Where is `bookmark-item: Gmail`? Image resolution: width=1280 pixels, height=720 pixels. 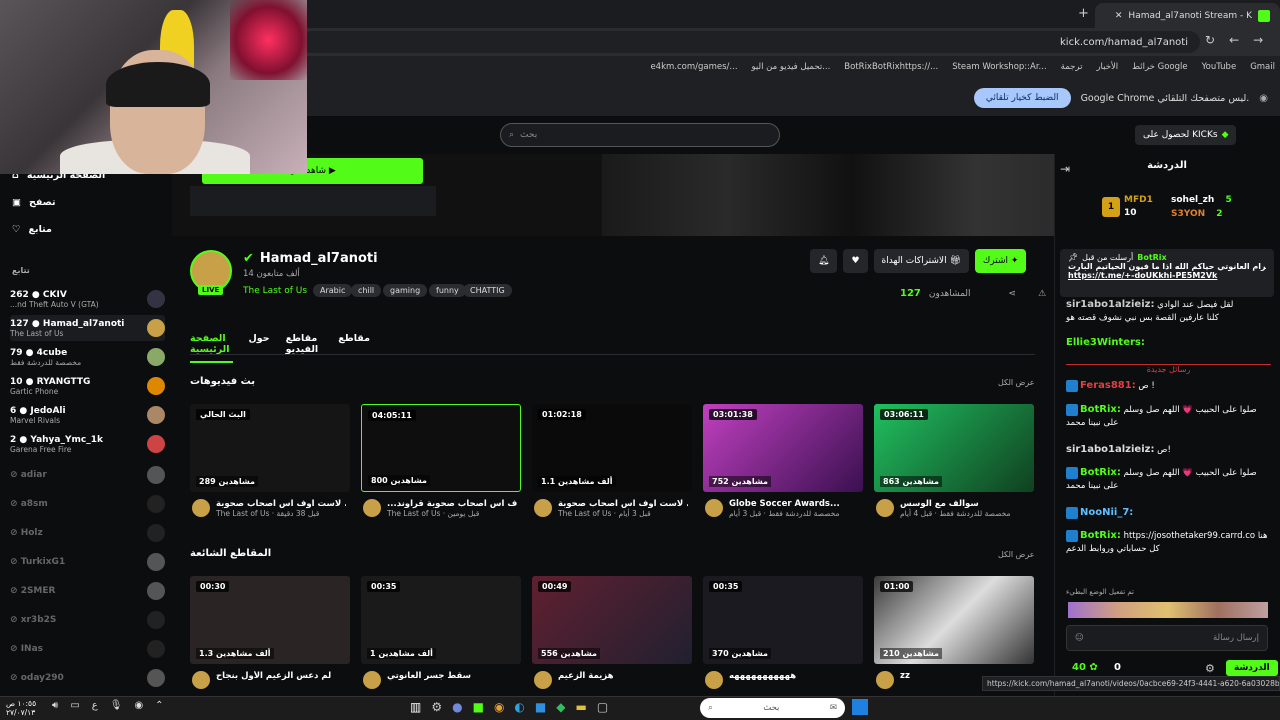
bookmark-item: Gmail is located at coordinates (1262, 67).